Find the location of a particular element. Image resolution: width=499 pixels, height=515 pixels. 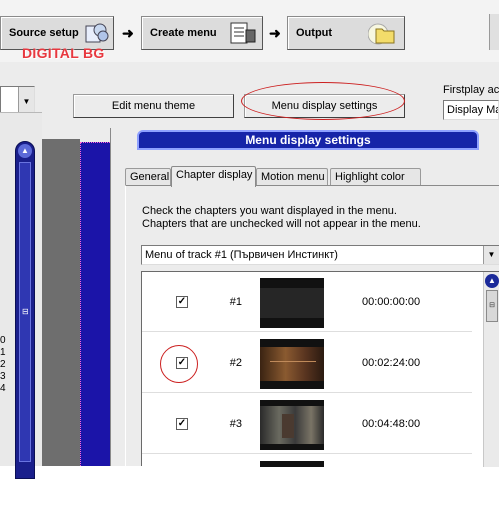

row-numbers: 0 1 2 3 4 is located at coordinates (3, 365).